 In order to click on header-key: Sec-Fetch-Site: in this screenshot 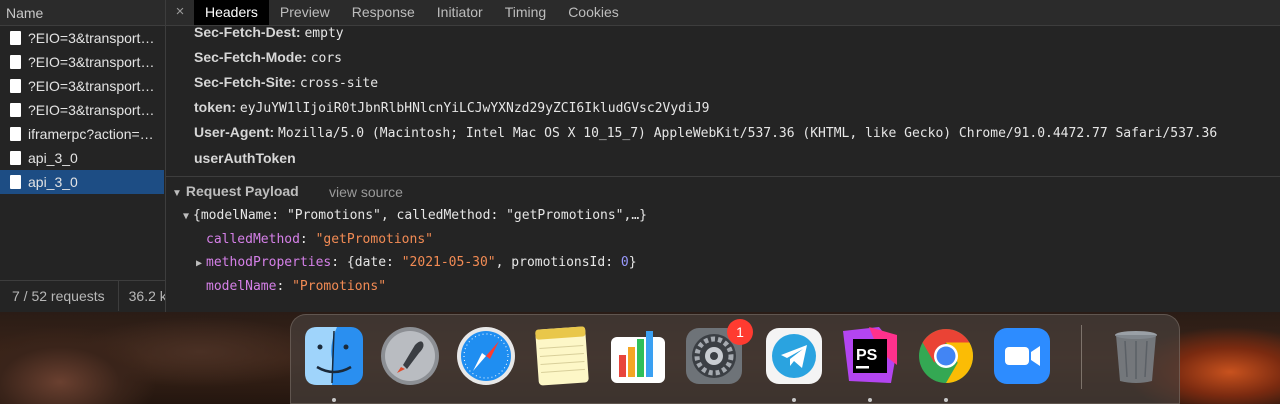, I will do `click(245, 82)`.